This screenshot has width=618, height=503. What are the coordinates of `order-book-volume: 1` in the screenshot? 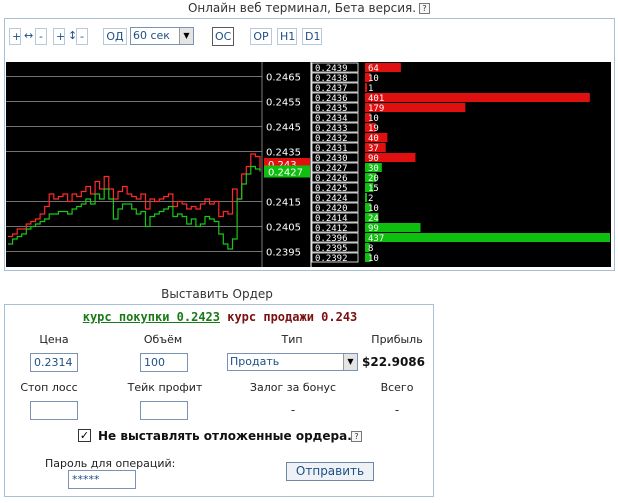 It's located at (370, 89).